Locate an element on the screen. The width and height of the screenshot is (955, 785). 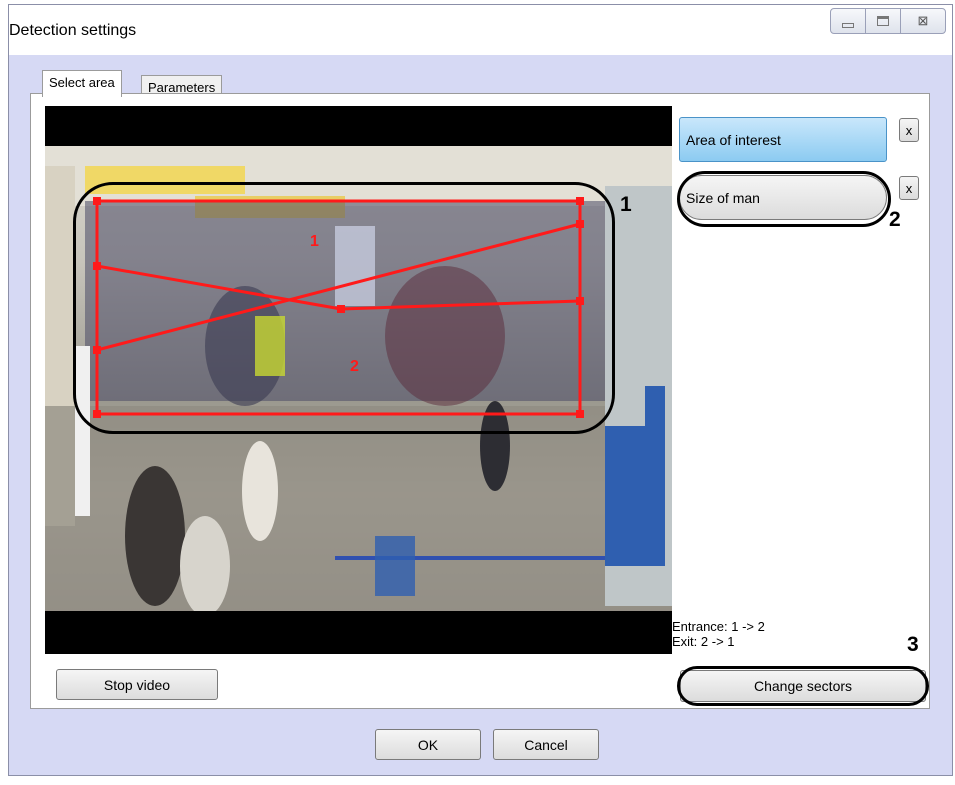
entrance-text: Entrance: 1 -> 2 is located at coordinates (718, 626).